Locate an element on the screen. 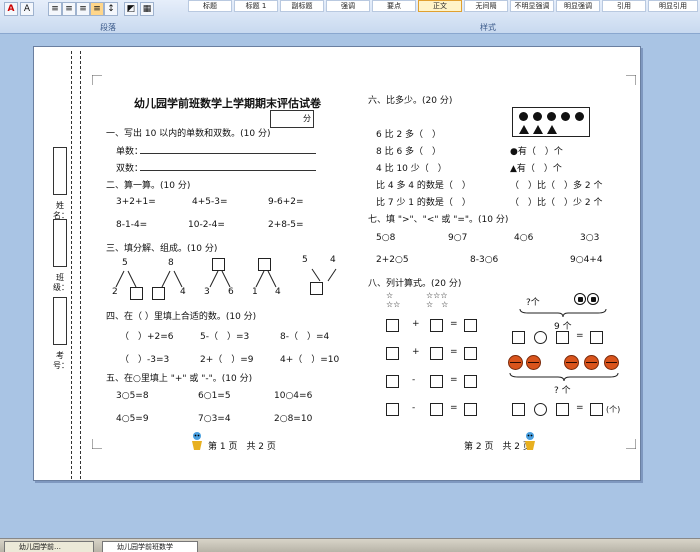 The height and width of the screenshot is (552, 700). s3-n3: 8 is located at coordinates (171, 263).